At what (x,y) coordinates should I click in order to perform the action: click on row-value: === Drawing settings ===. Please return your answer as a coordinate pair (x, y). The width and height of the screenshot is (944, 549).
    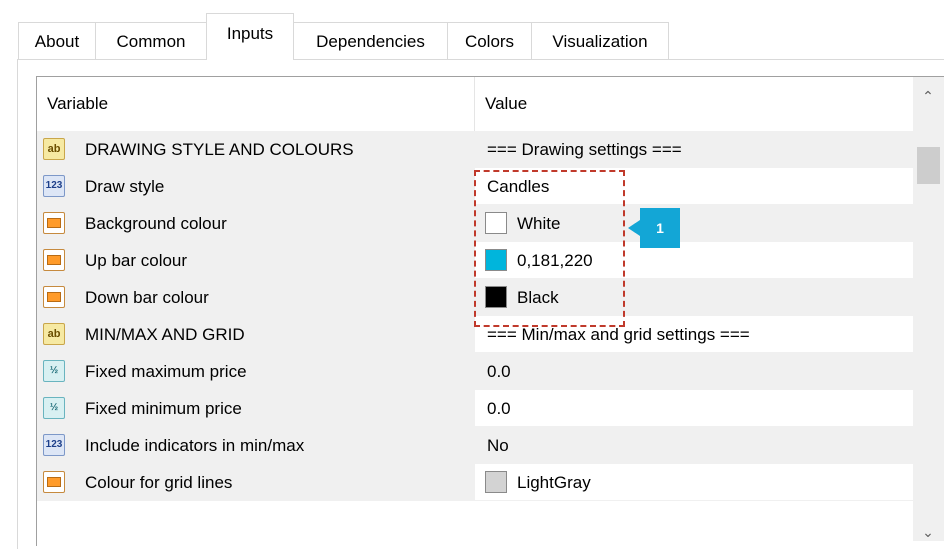
    Looking at the image, I should click on (584, 149).